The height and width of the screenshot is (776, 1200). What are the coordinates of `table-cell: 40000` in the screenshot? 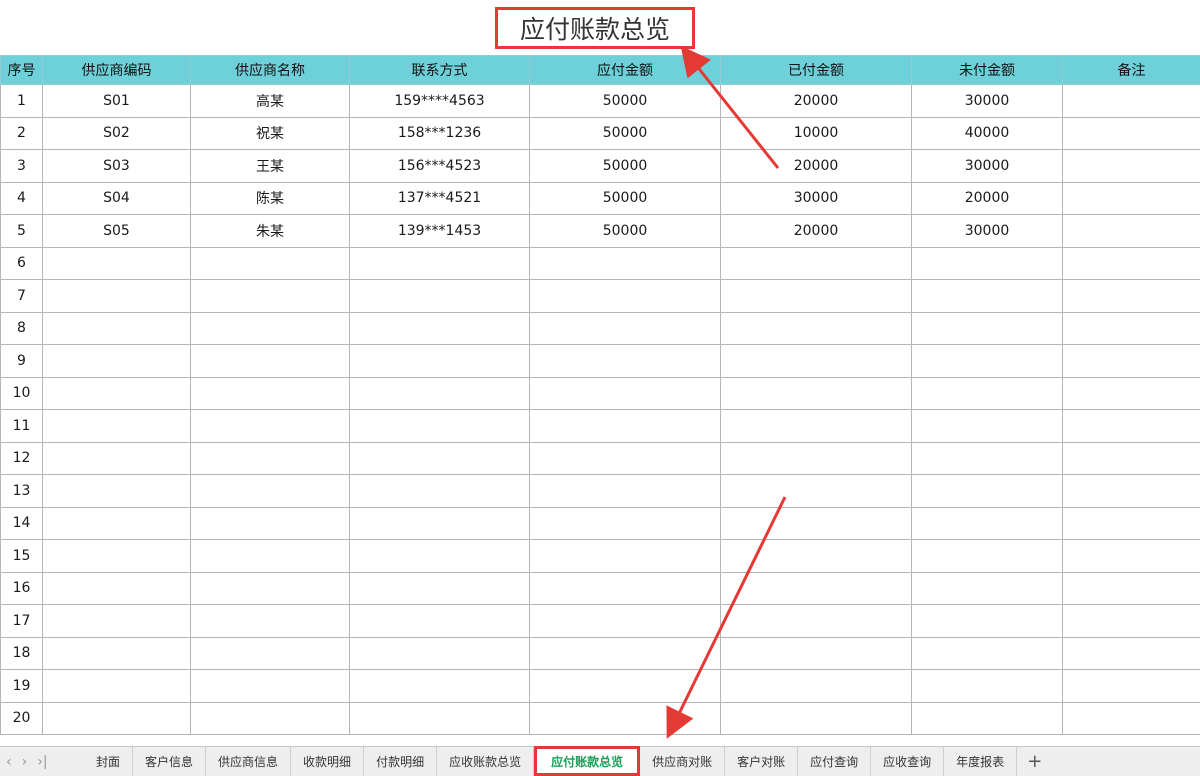 It's located at (987, 133).